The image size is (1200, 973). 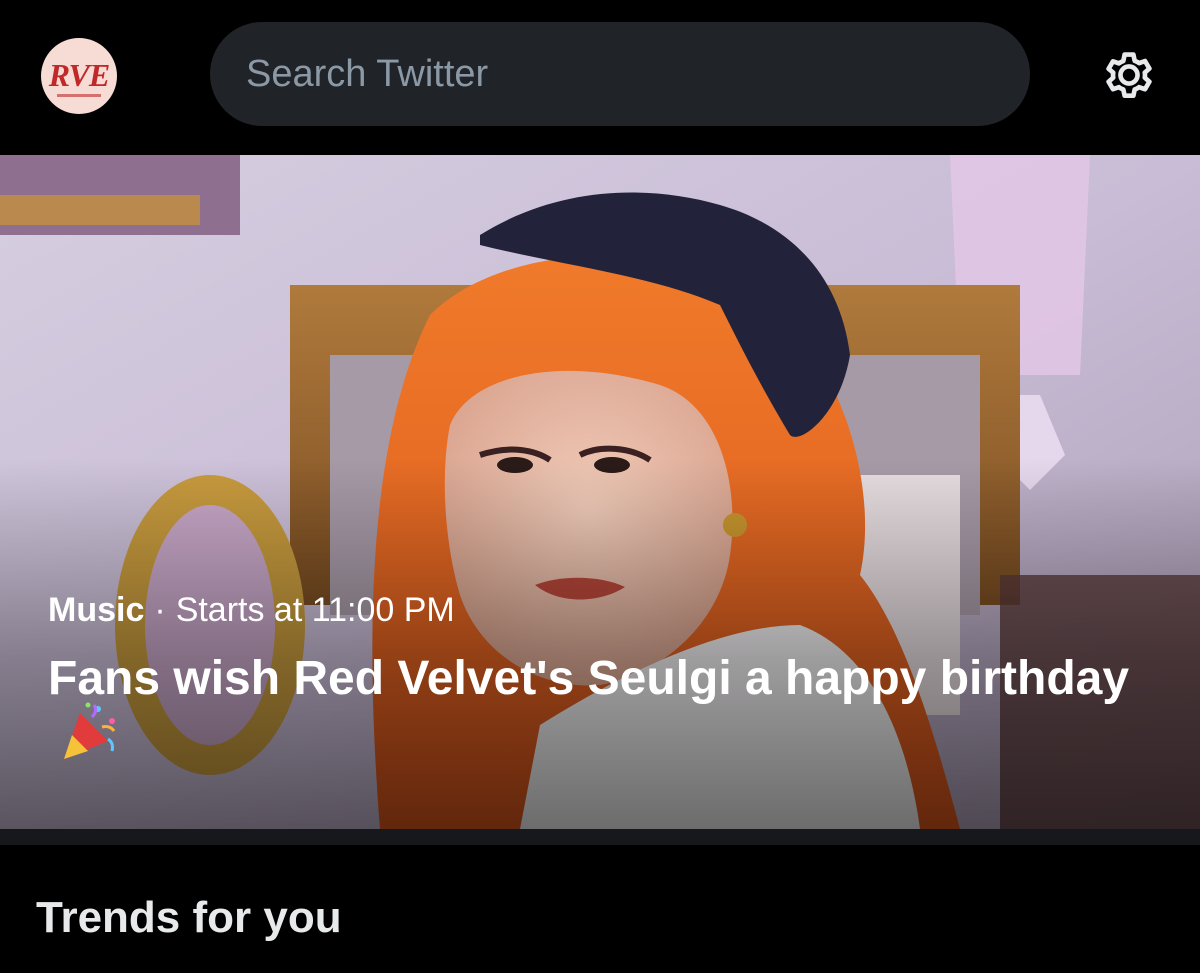 I want to click on party-popper-icon, so click(x=90, y=738).